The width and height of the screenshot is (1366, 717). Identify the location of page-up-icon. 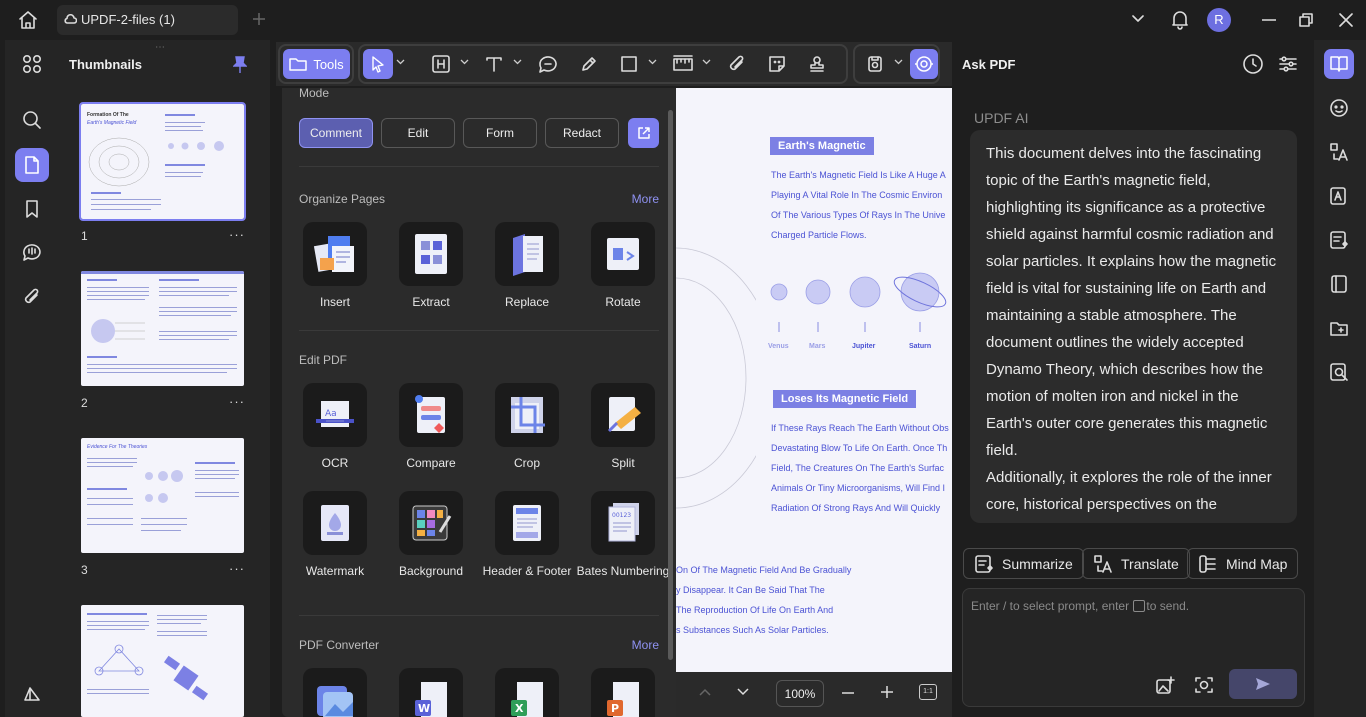
(705, 692).